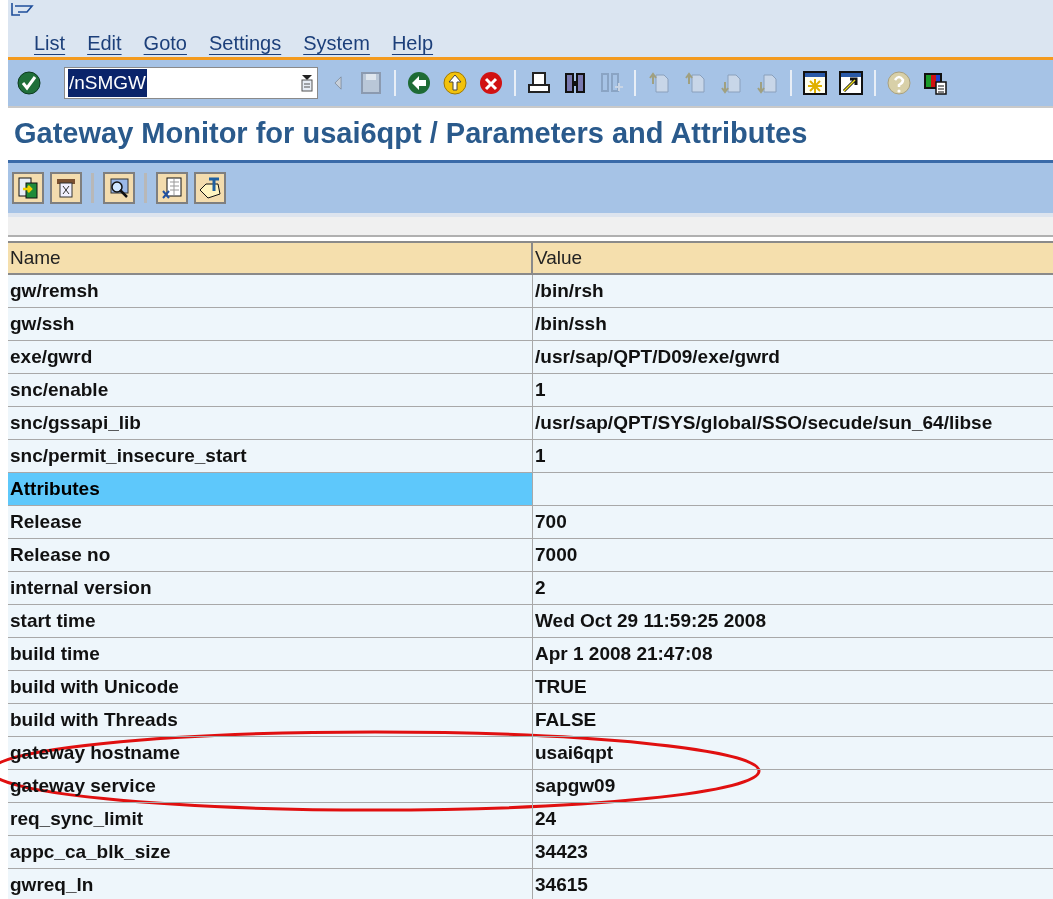 This screenshot has width=1053, height=899. Describe the element at coordinates (539, 83) in the screenshot. I see `print-icon` at that location.